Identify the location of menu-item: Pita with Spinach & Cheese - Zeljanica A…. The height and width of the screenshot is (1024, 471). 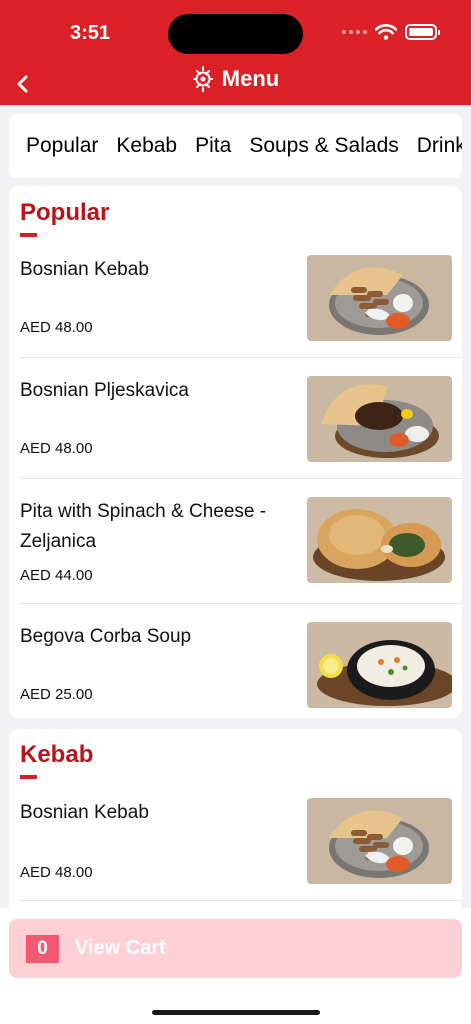
(236, 547).